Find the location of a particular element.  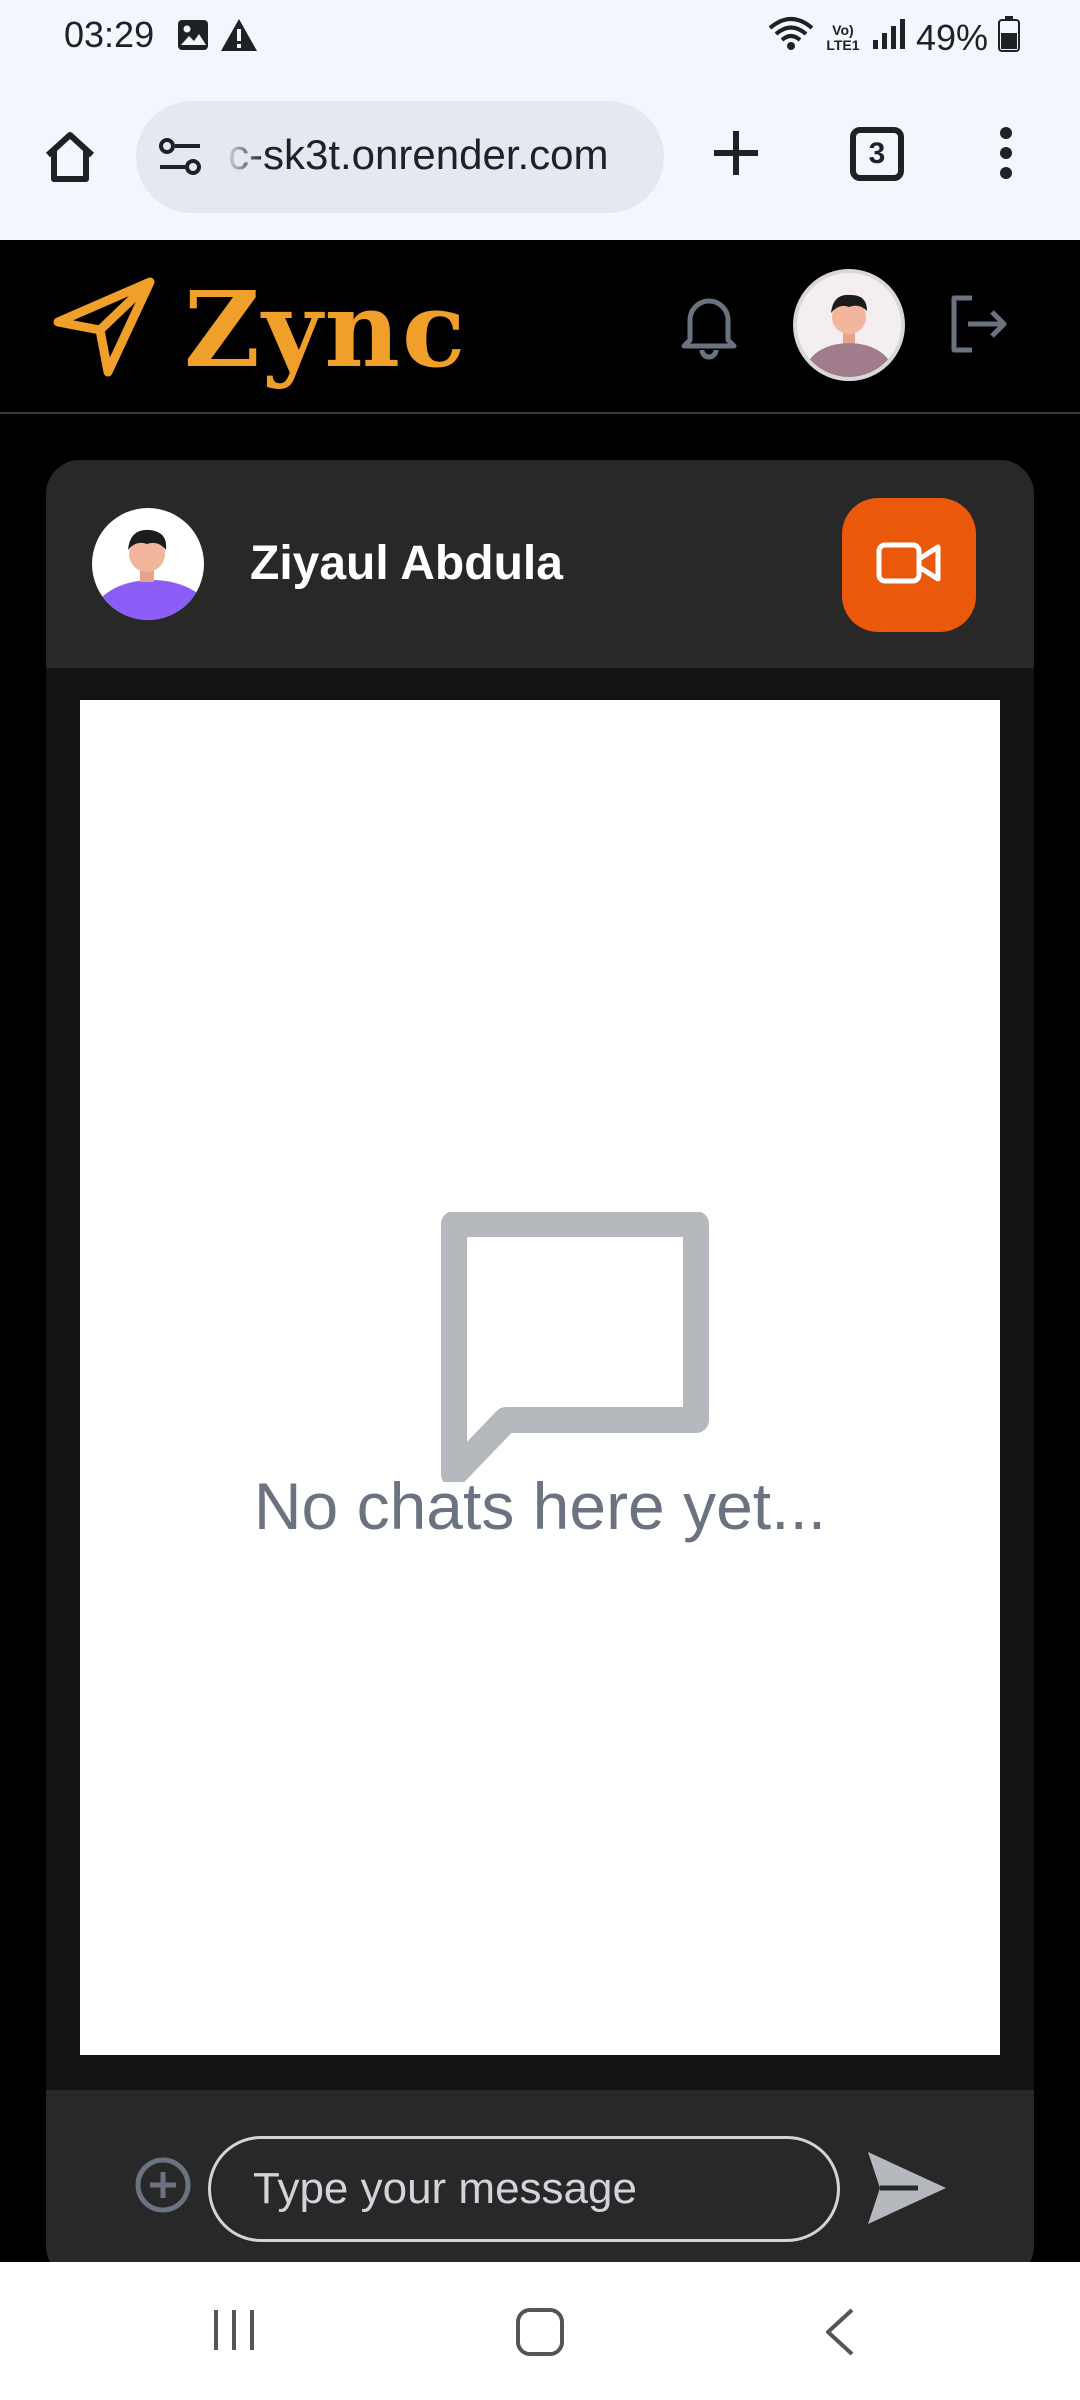

contact-avatar is located at coordinates (148, 564).